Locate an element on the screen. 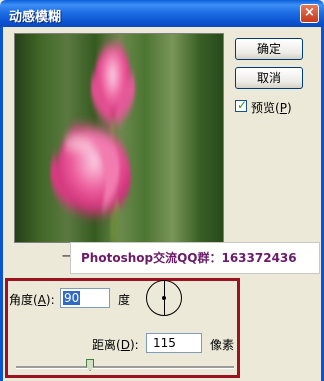 This screenshot has width=324, height=381. distance-value: 115 is located at coordinates (164, 343).